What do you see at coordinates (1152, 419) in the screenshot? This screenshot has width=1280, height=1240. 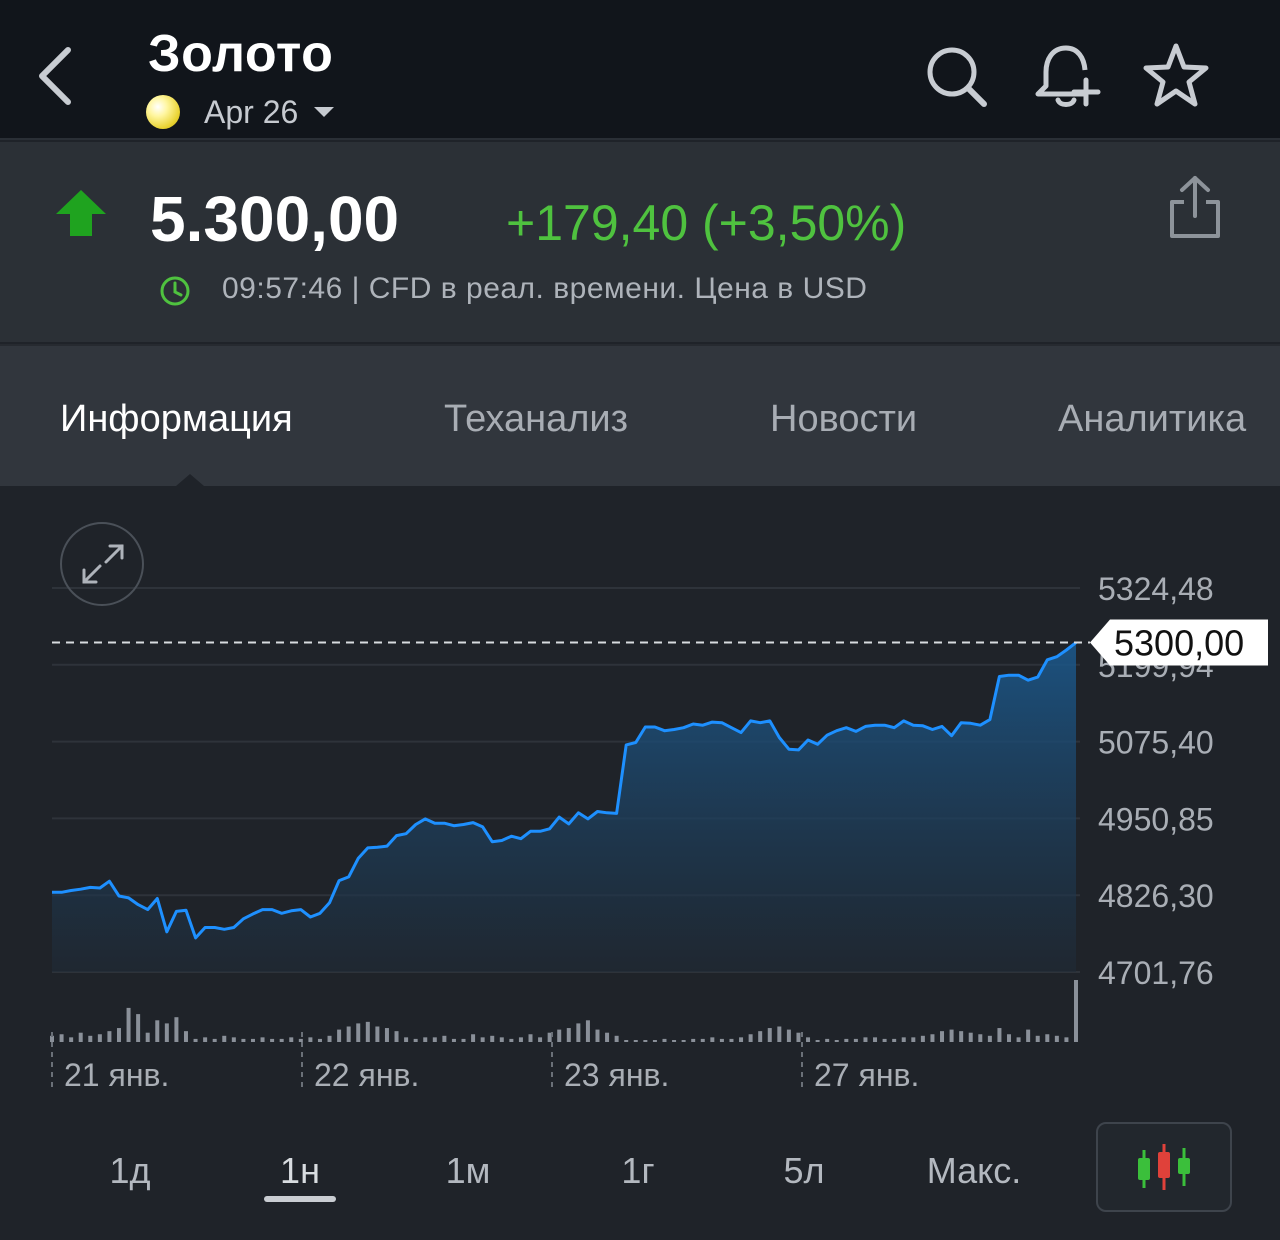 I see `tab-analytics: Аналитика` at bounding box center [1152, 419].